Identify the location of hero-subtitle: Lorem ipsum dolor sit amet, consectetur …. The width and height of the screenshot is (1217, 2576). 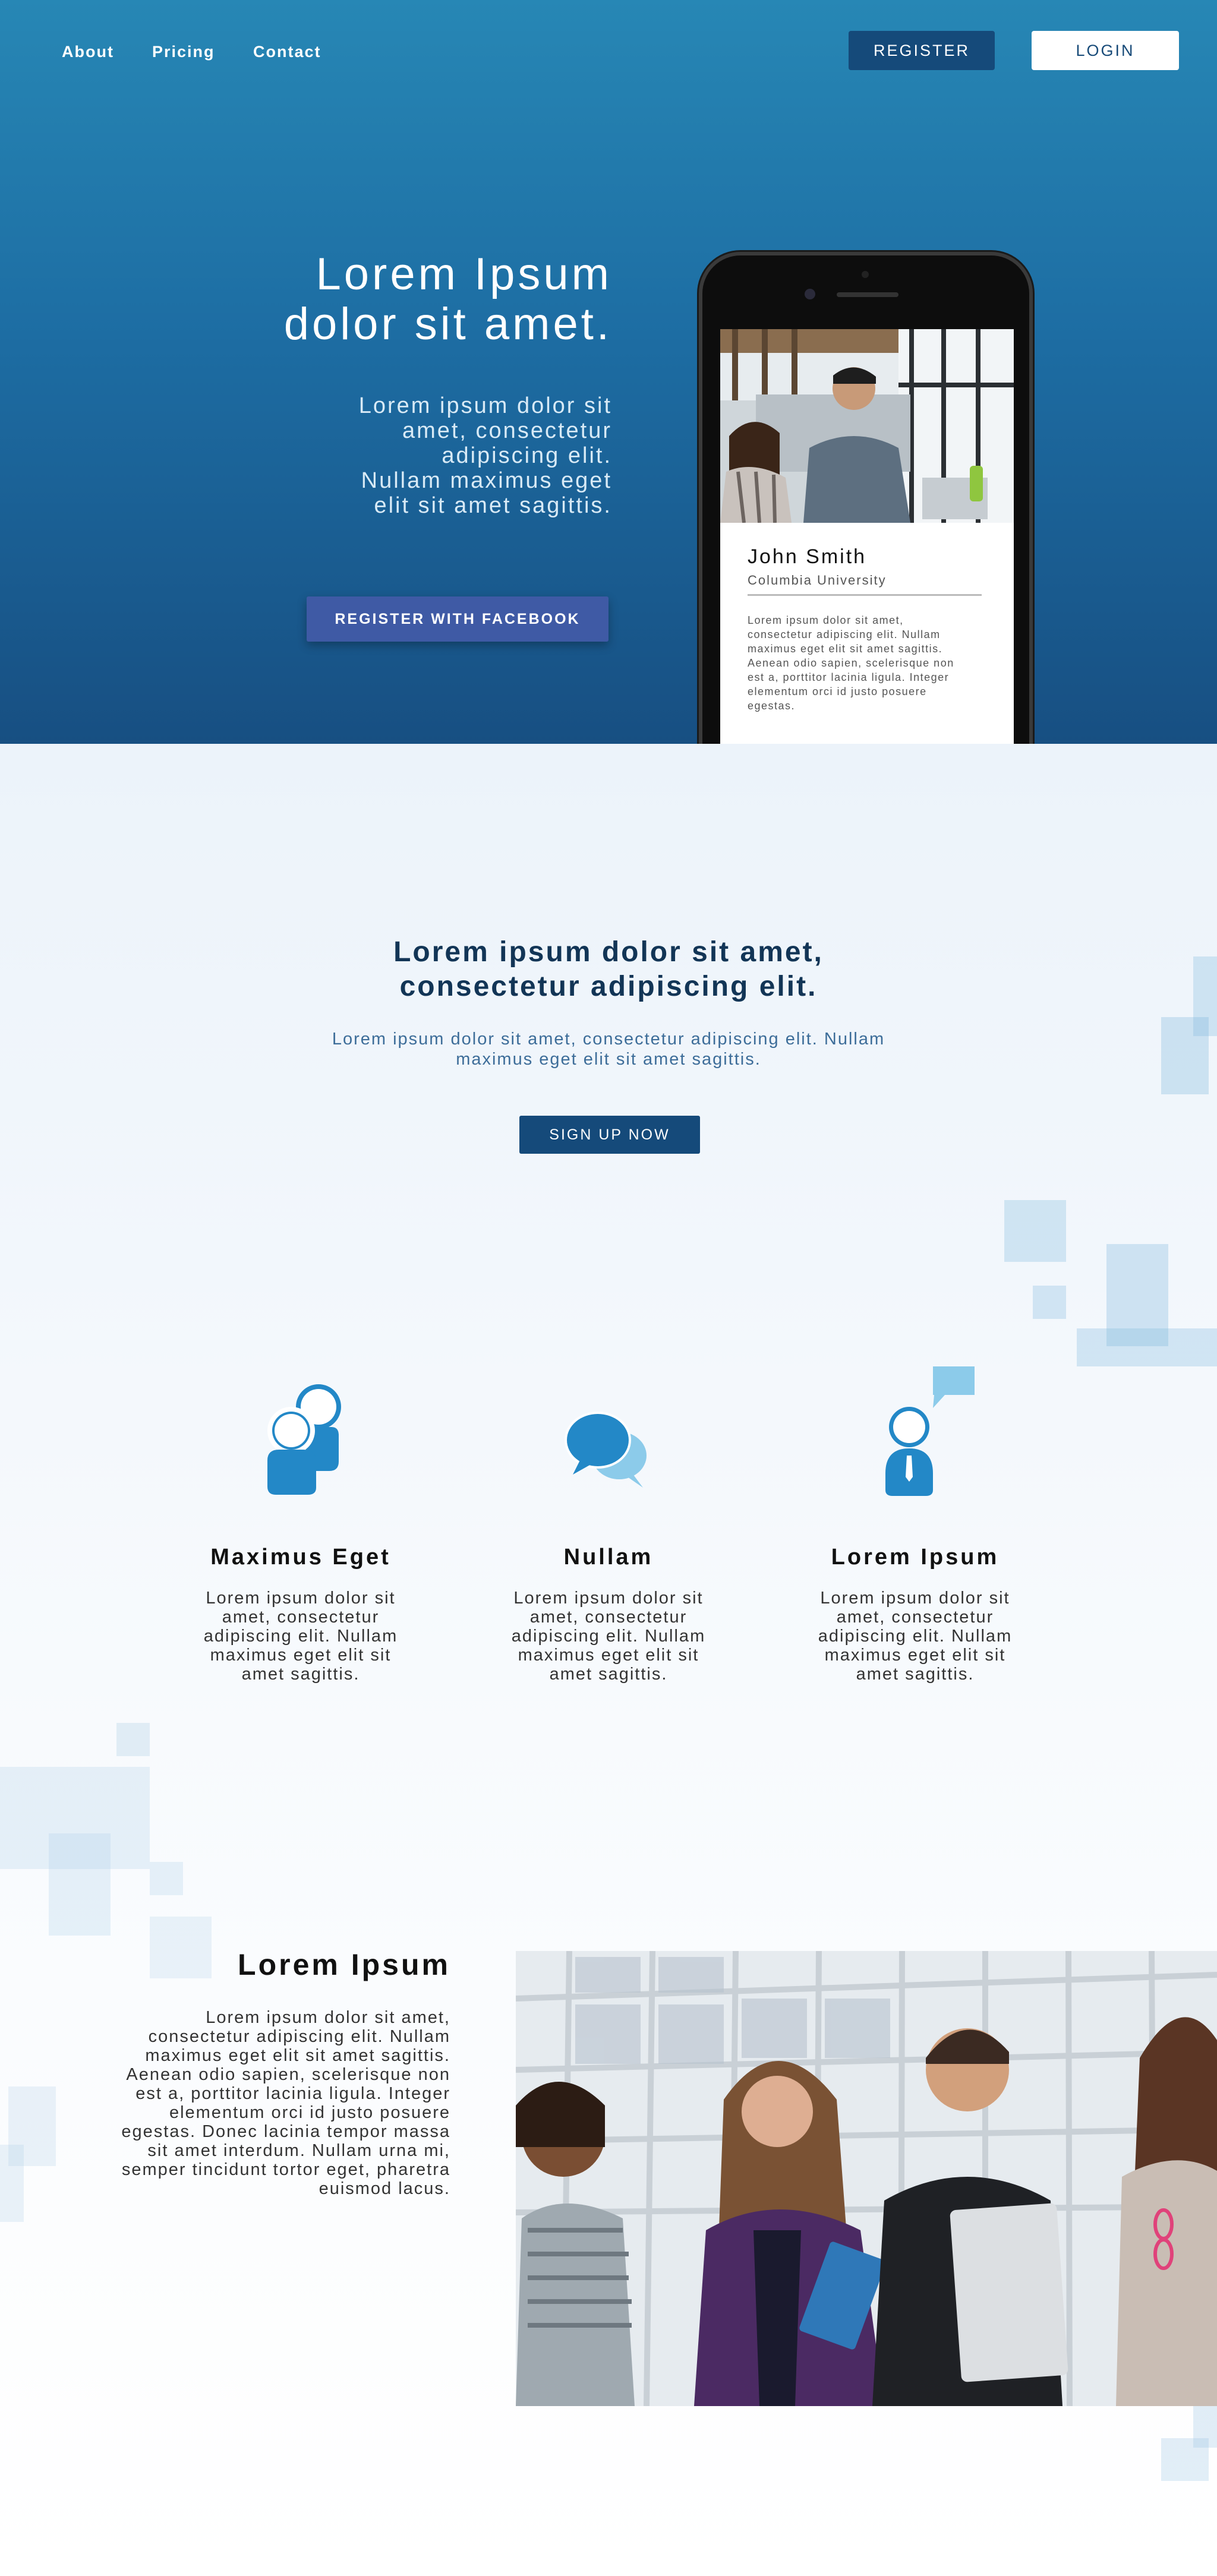
(454, 455).